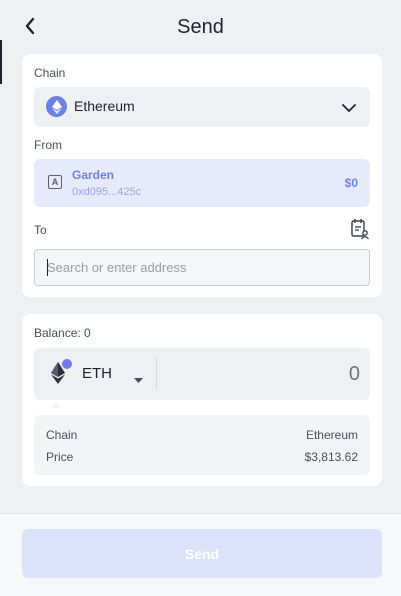 The height and width of the screenshot is (596, 401). Describe the element at coordinates (67, 364) in the screenshot. I see `chain-badge-icon` at that location.